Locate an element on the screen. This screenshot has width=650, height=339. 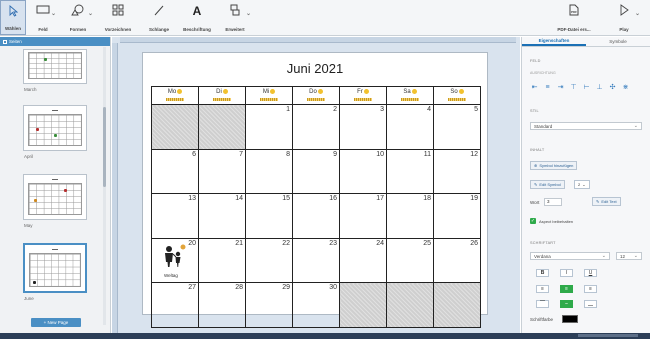
new-page-button: + New Page is located at coordinates (56, 322).